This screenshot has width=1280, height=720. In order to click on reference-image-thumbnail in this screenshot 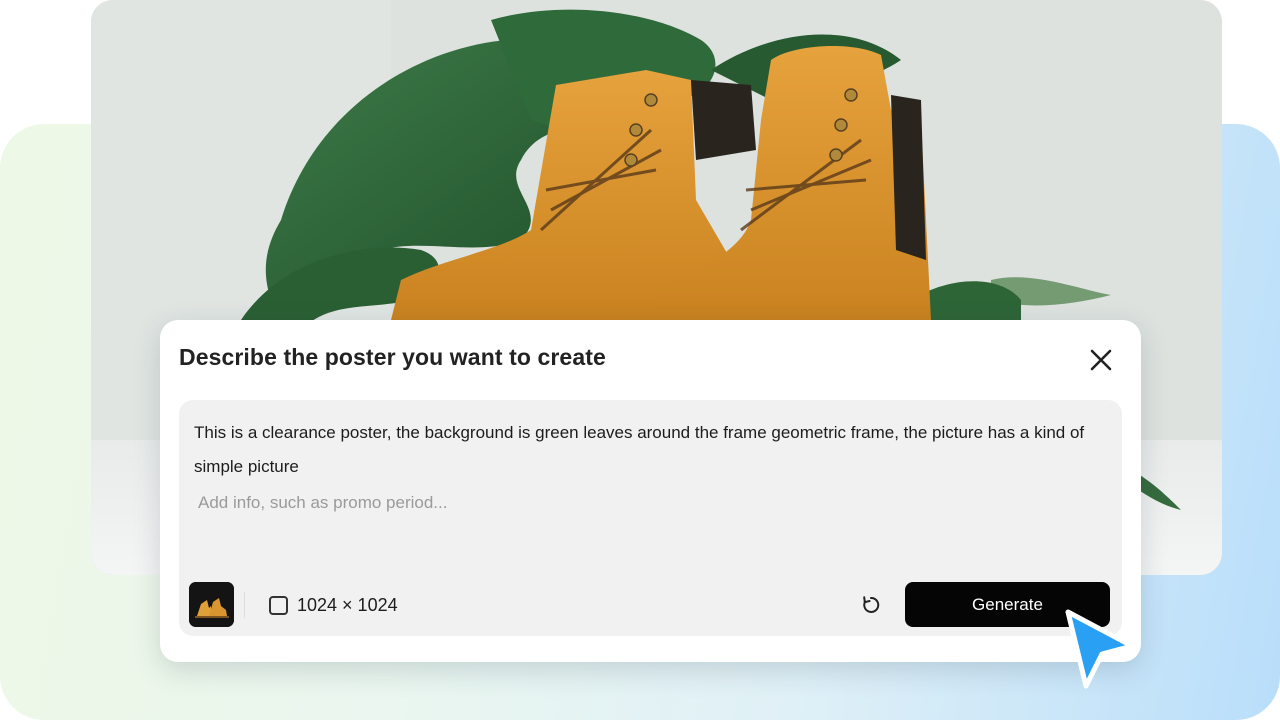, I will do `click(211, 604)`.